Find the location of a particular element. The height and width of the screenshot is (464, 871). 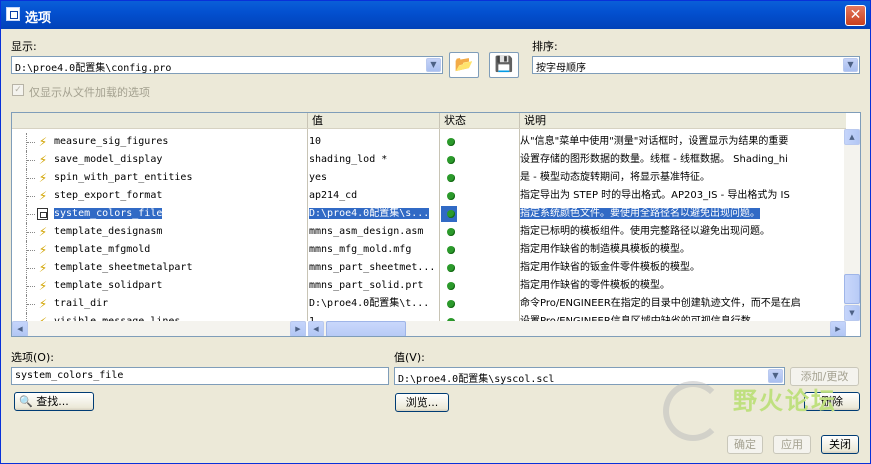

option-value: mmns_mfg_mold.mfg is located at coordinates (374, 250).